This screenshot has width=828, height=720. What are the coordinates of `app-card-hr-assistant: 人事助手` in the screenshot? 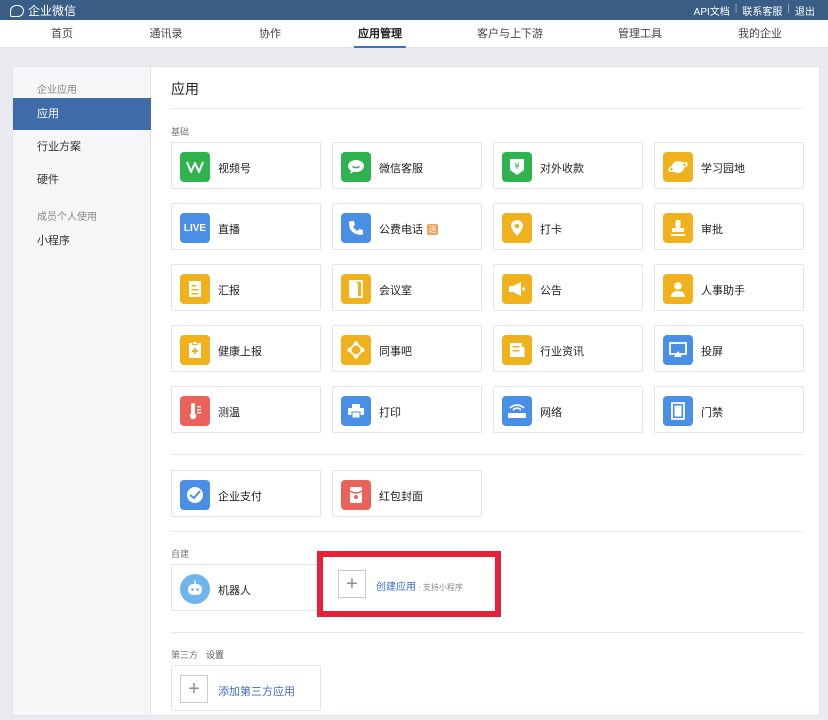 It's located at (729, 287).